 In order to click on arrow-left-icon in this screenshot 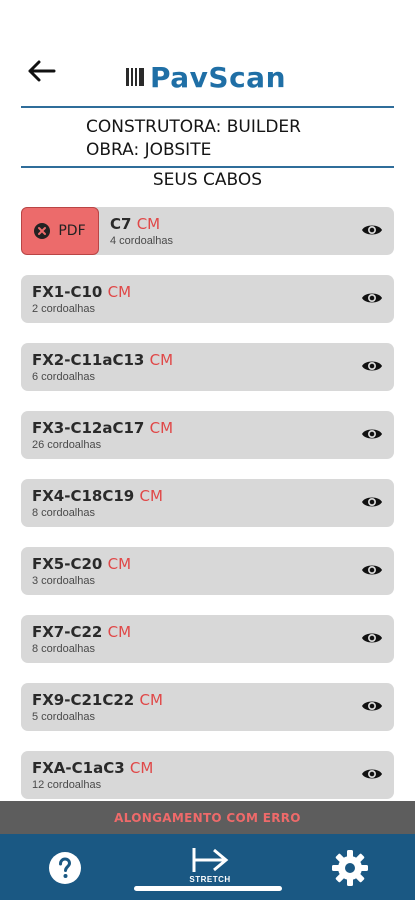, I will do `click(42, 71)`.